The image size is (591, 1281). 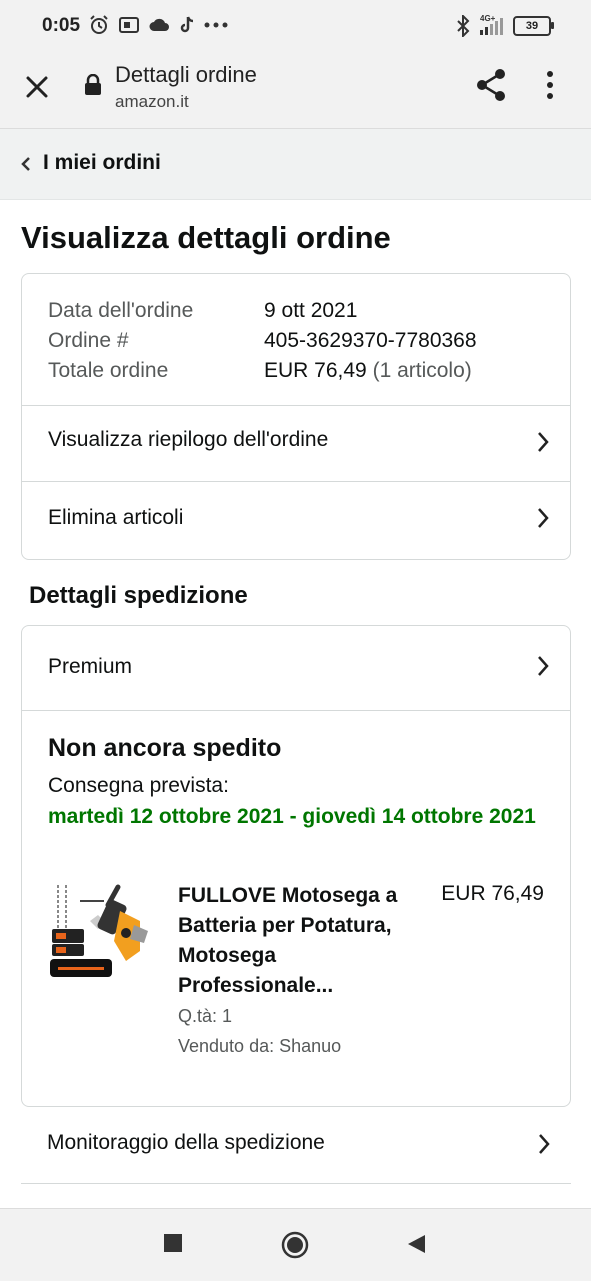 I want to click on more-notifications-icon, so click(x=216, y=25).